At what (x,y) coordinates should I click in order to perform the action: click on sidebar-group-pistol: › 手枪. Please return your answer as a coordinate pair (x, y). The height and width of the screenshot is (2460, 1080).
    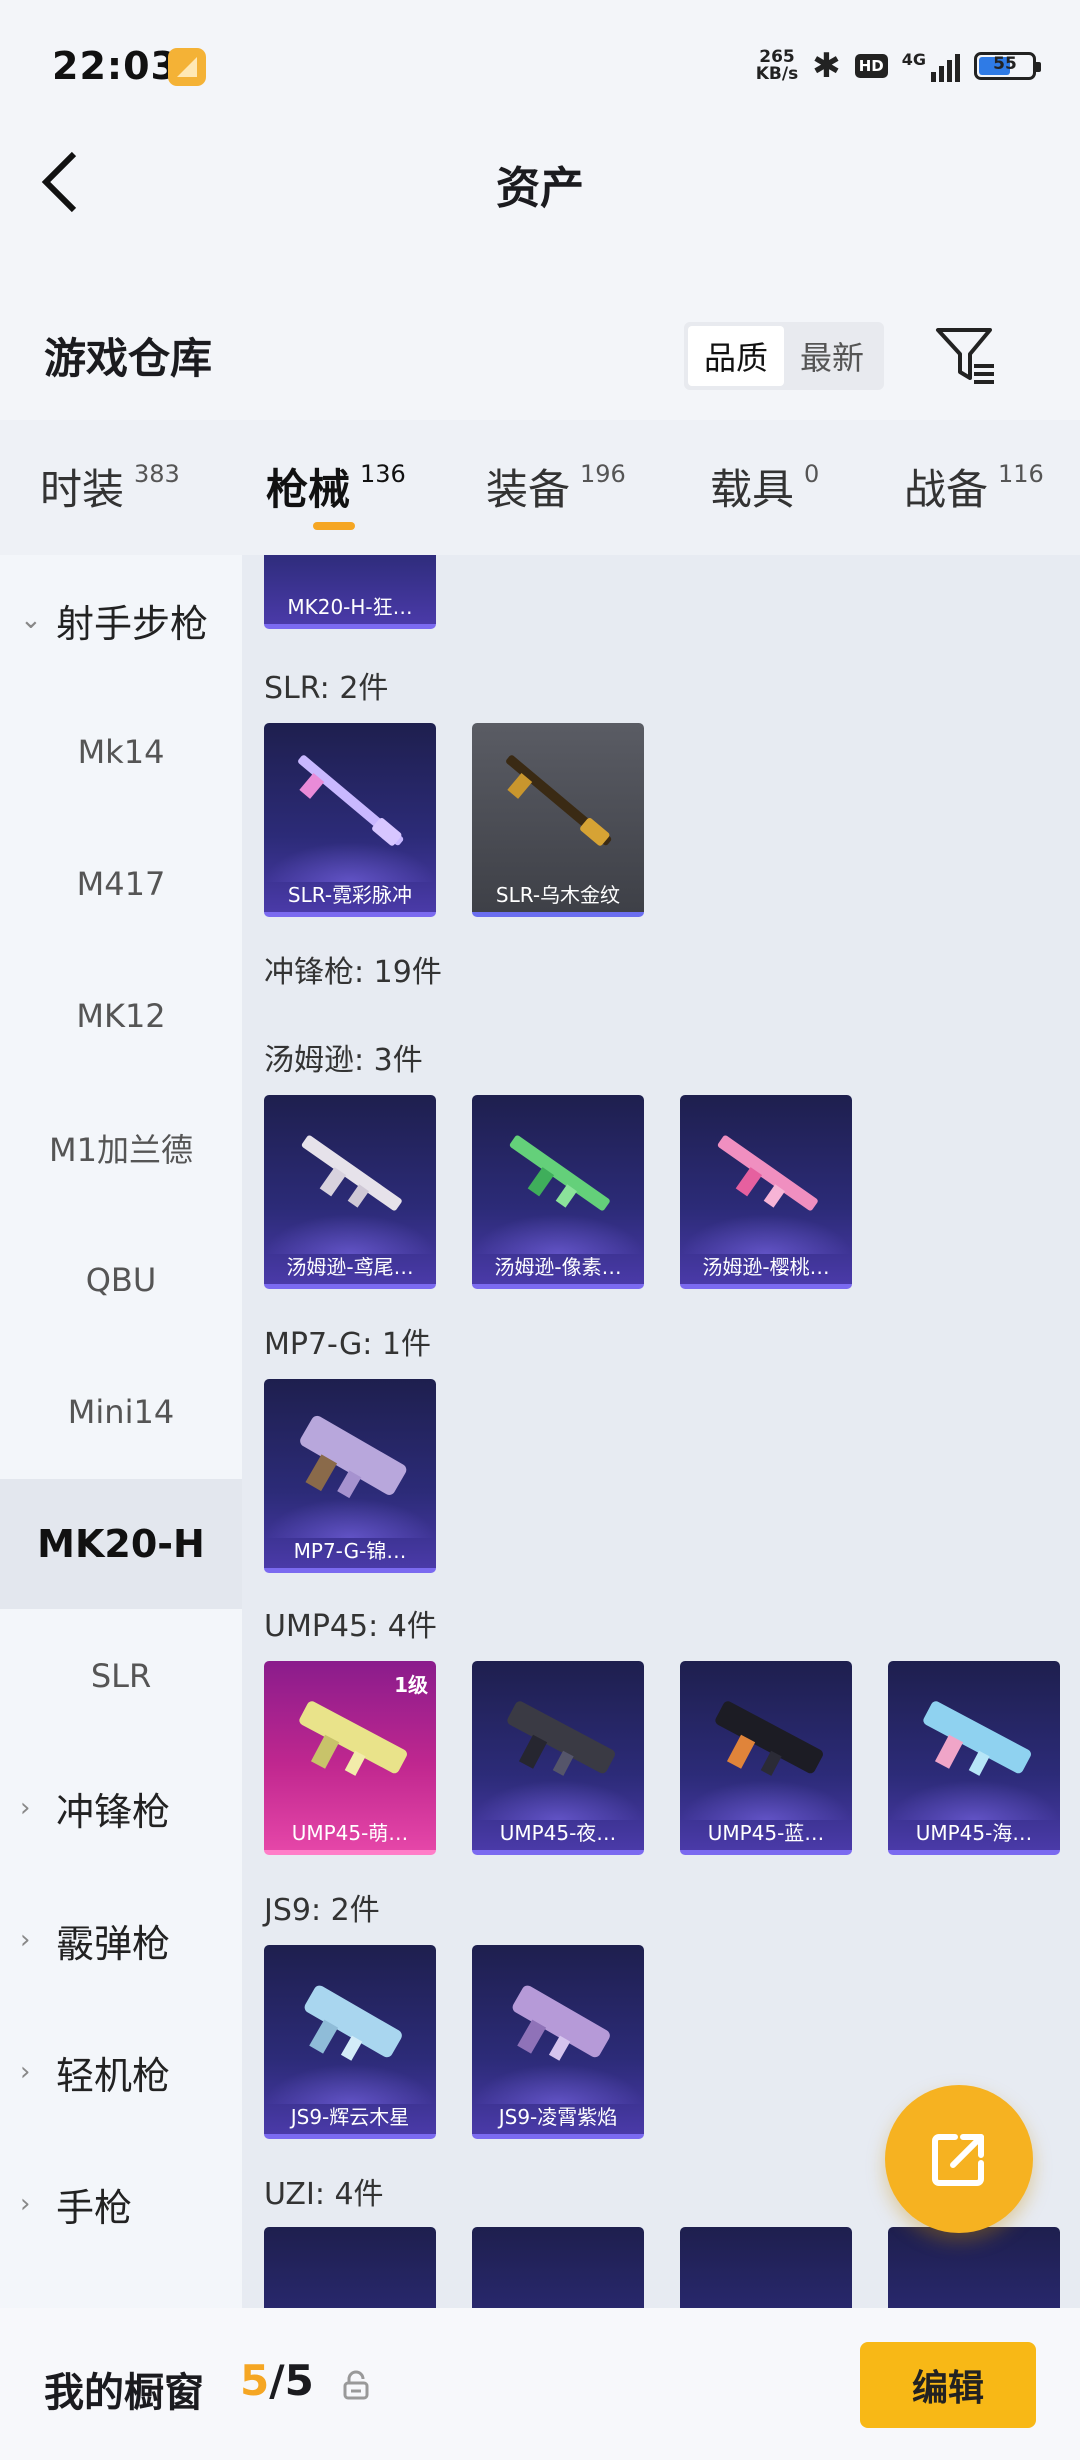
    Looking at the image, I should click on (121, 2204).